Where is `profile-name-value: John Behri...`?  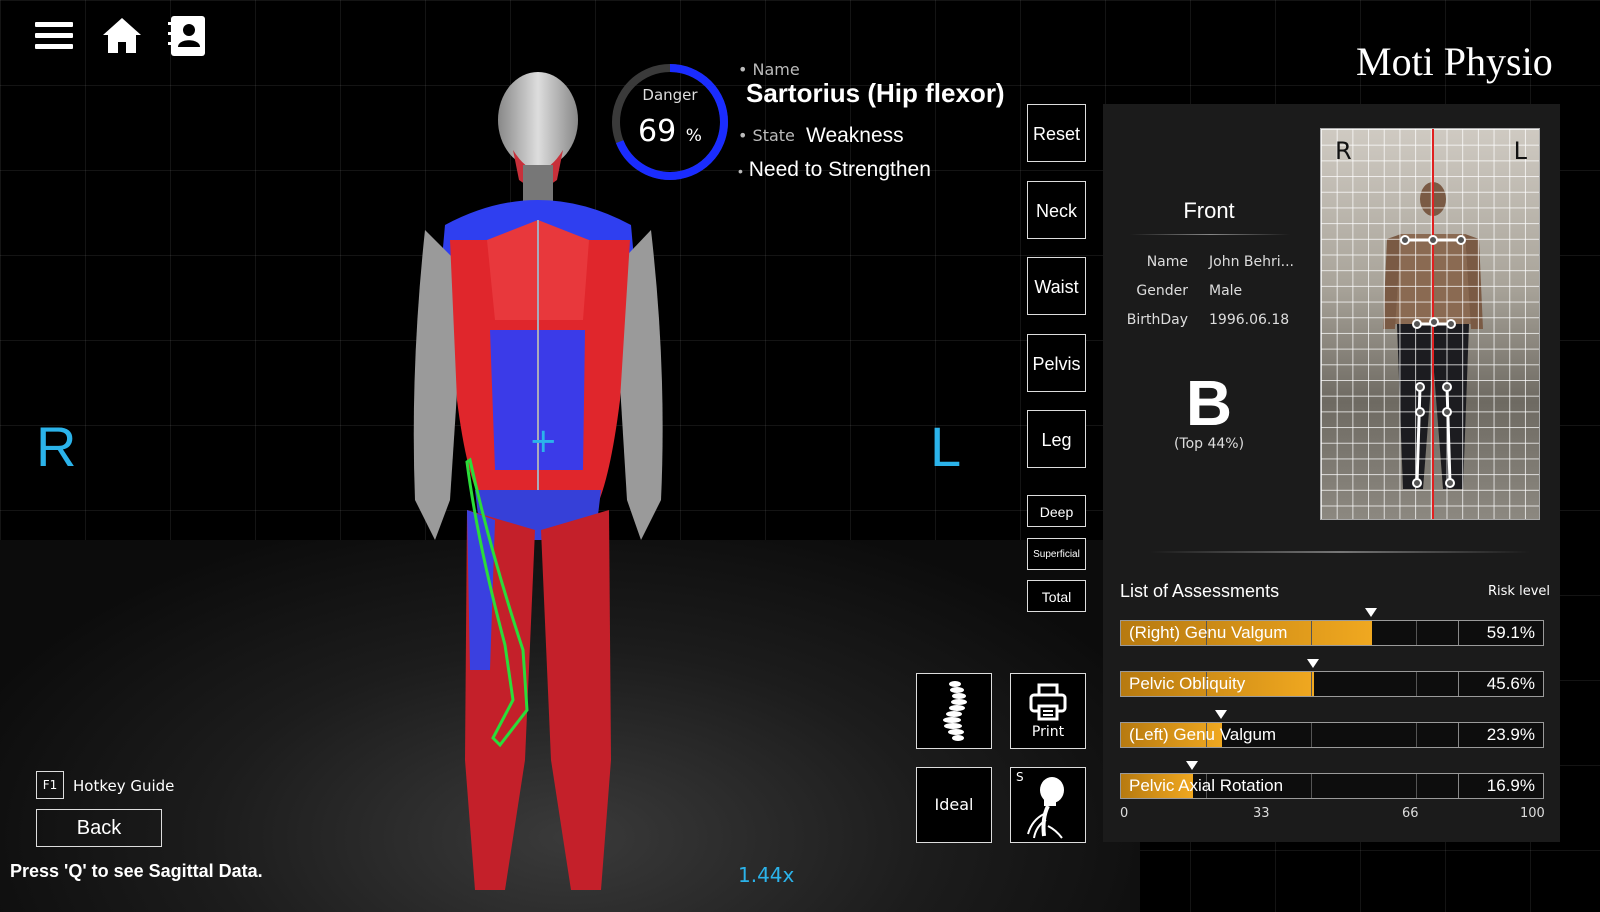 profile-name-value: John Behri... is located at coordinates (1251, 262).